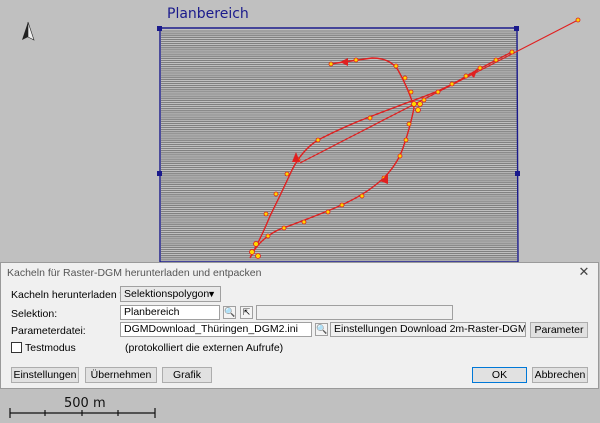 The image size is (600, 423). What do you see at coordinates (216, 329) in the screenshot?
I see `paramfile-field: DGMDownload_Thüringen_DGM2.ini` at bounding box center [216, 329].